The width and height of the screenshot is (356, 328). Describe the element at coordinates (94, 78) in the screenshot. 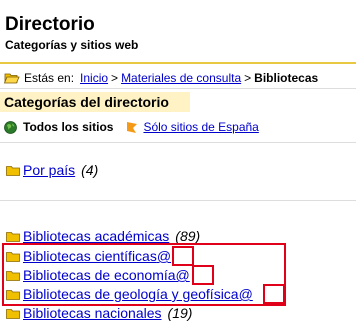

I see `breadcrumb-link-inicio: Inicio` at that location.